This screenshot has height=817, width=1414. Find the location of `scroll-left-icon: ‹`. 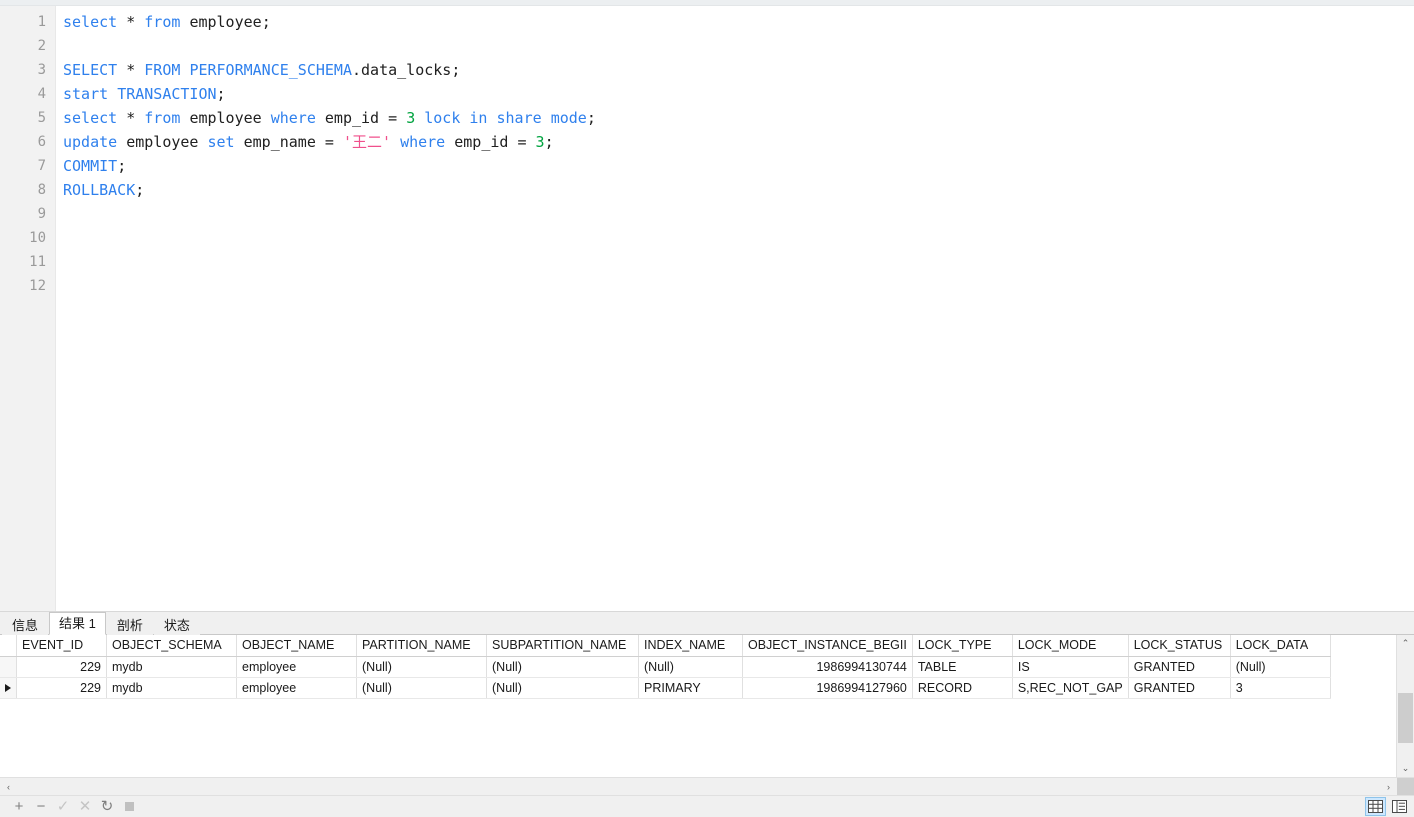

scroll-left-icon: ‹ is located at coordinates (8, 786).